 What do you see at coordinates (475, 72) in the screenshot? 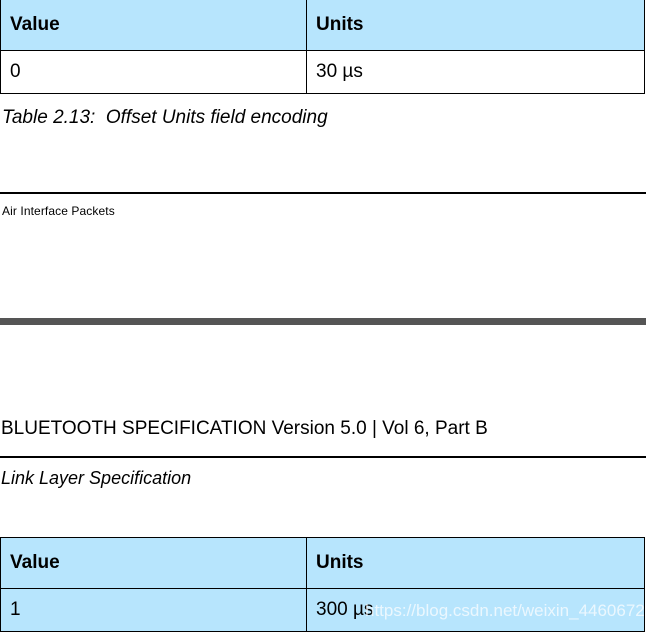
I see `cell-units: 30 µs` at bounding box center [475, 72].